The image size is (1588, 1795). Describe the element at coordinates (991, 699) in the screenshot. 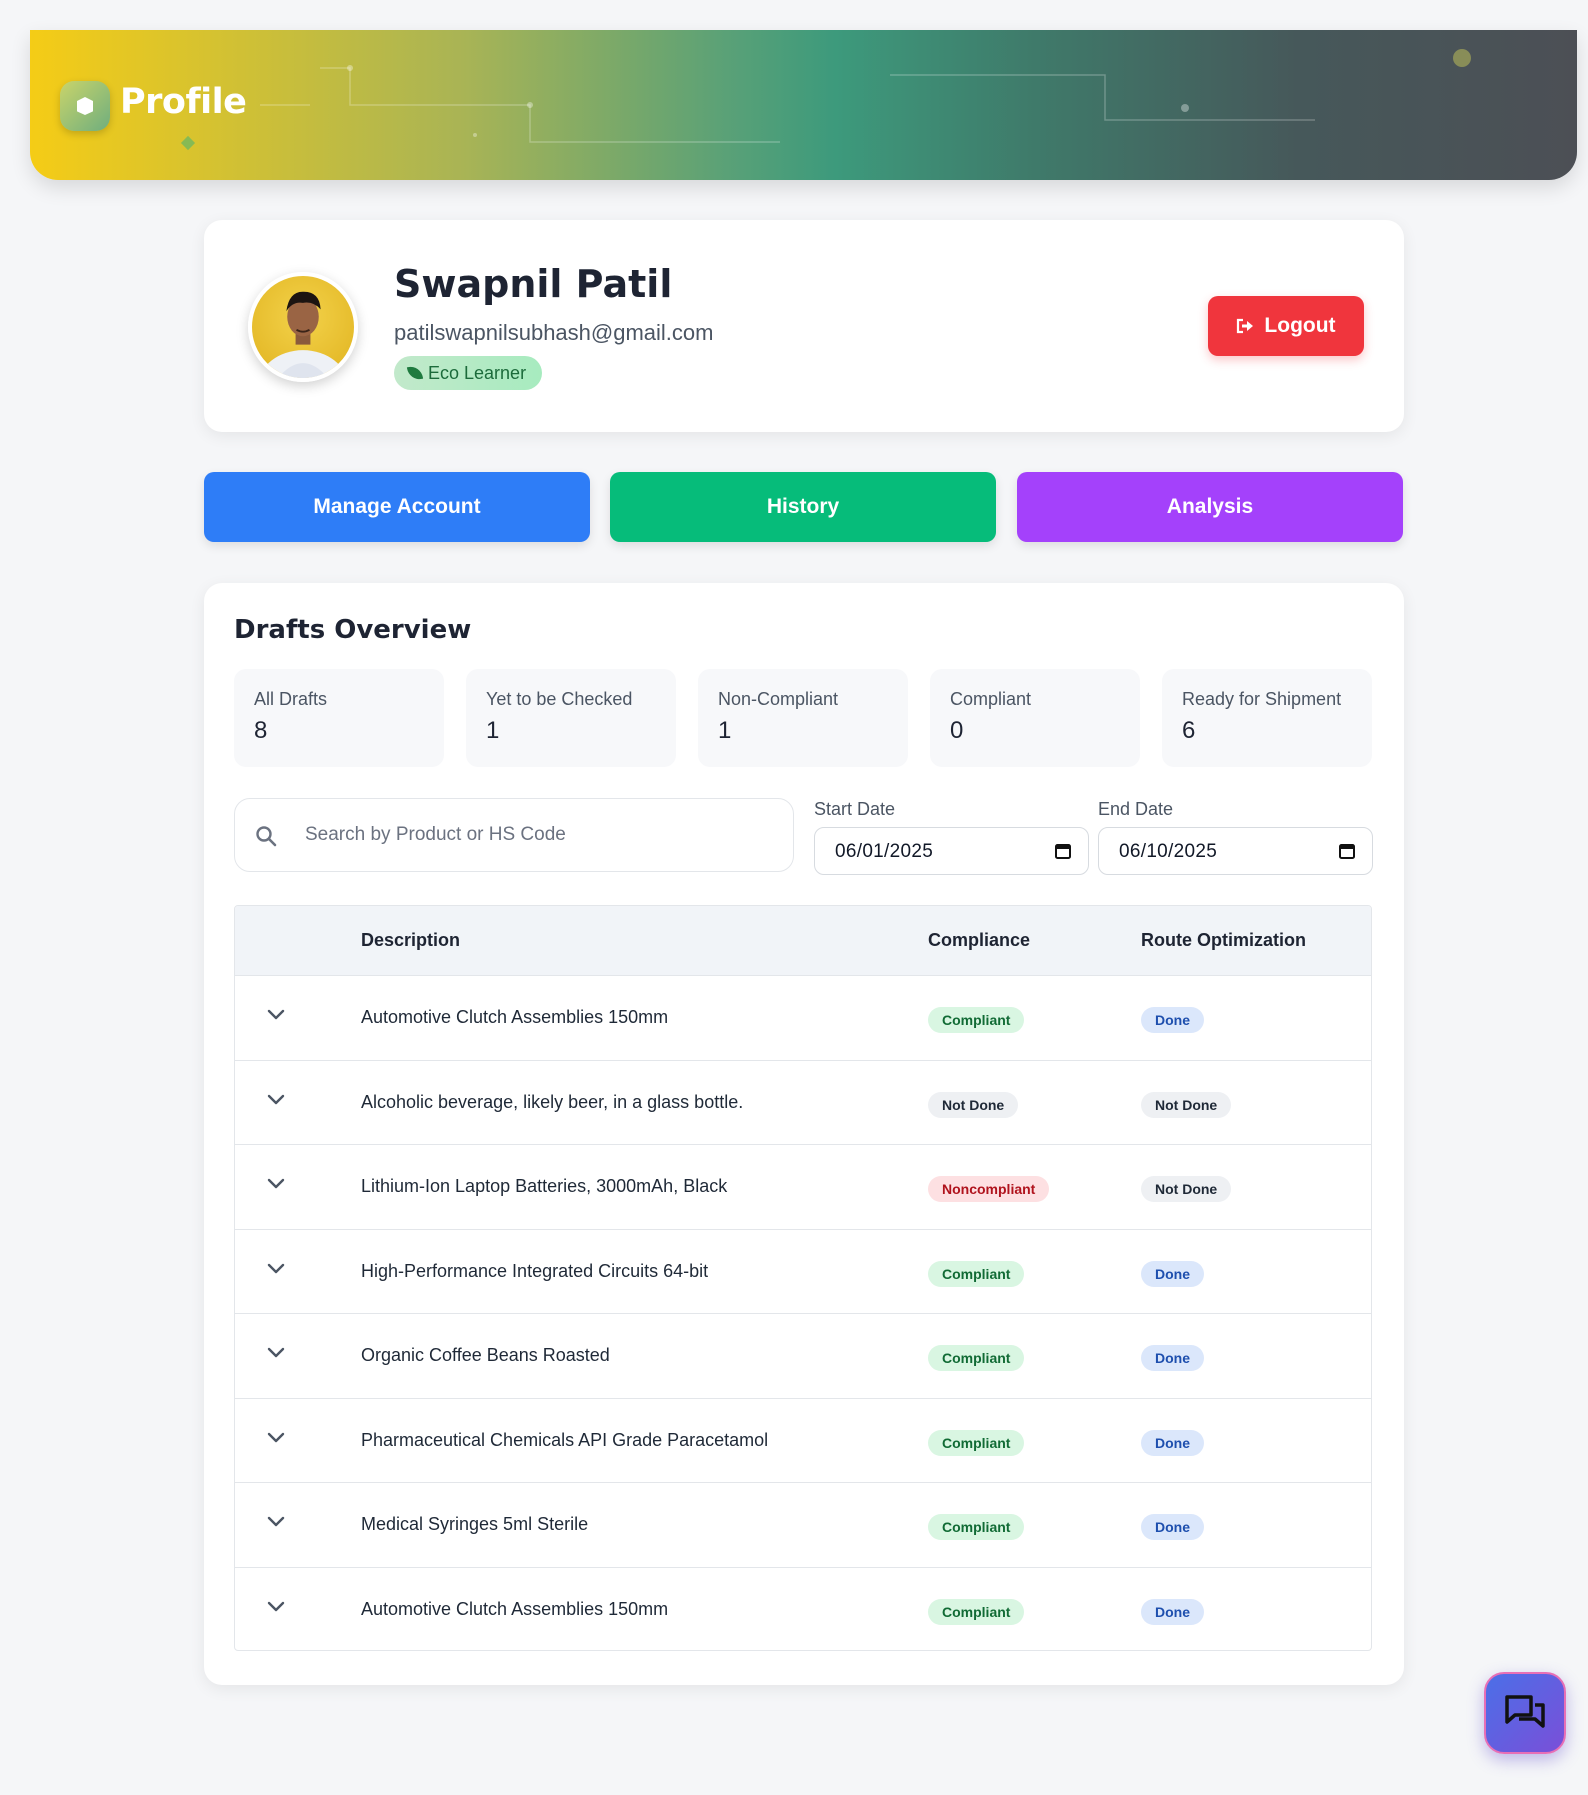

I see `stat-label: Compliant` at that location.